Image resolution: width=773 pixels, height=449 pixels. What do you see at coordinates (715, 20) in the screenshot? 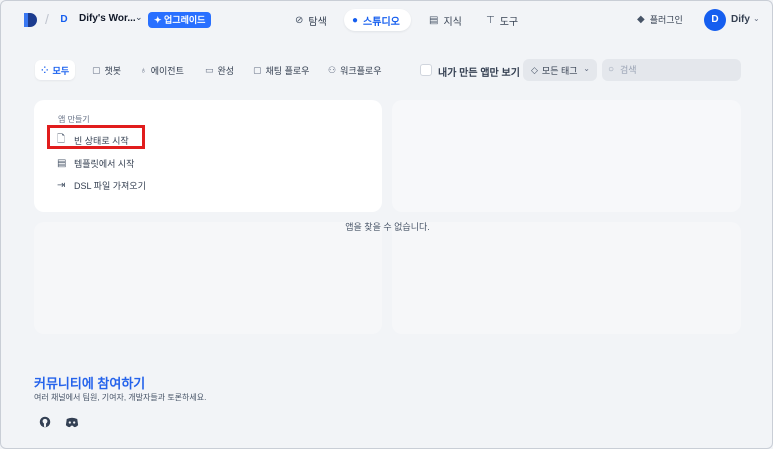
I see `user-avatar: D` at bounding box center [715, 20].